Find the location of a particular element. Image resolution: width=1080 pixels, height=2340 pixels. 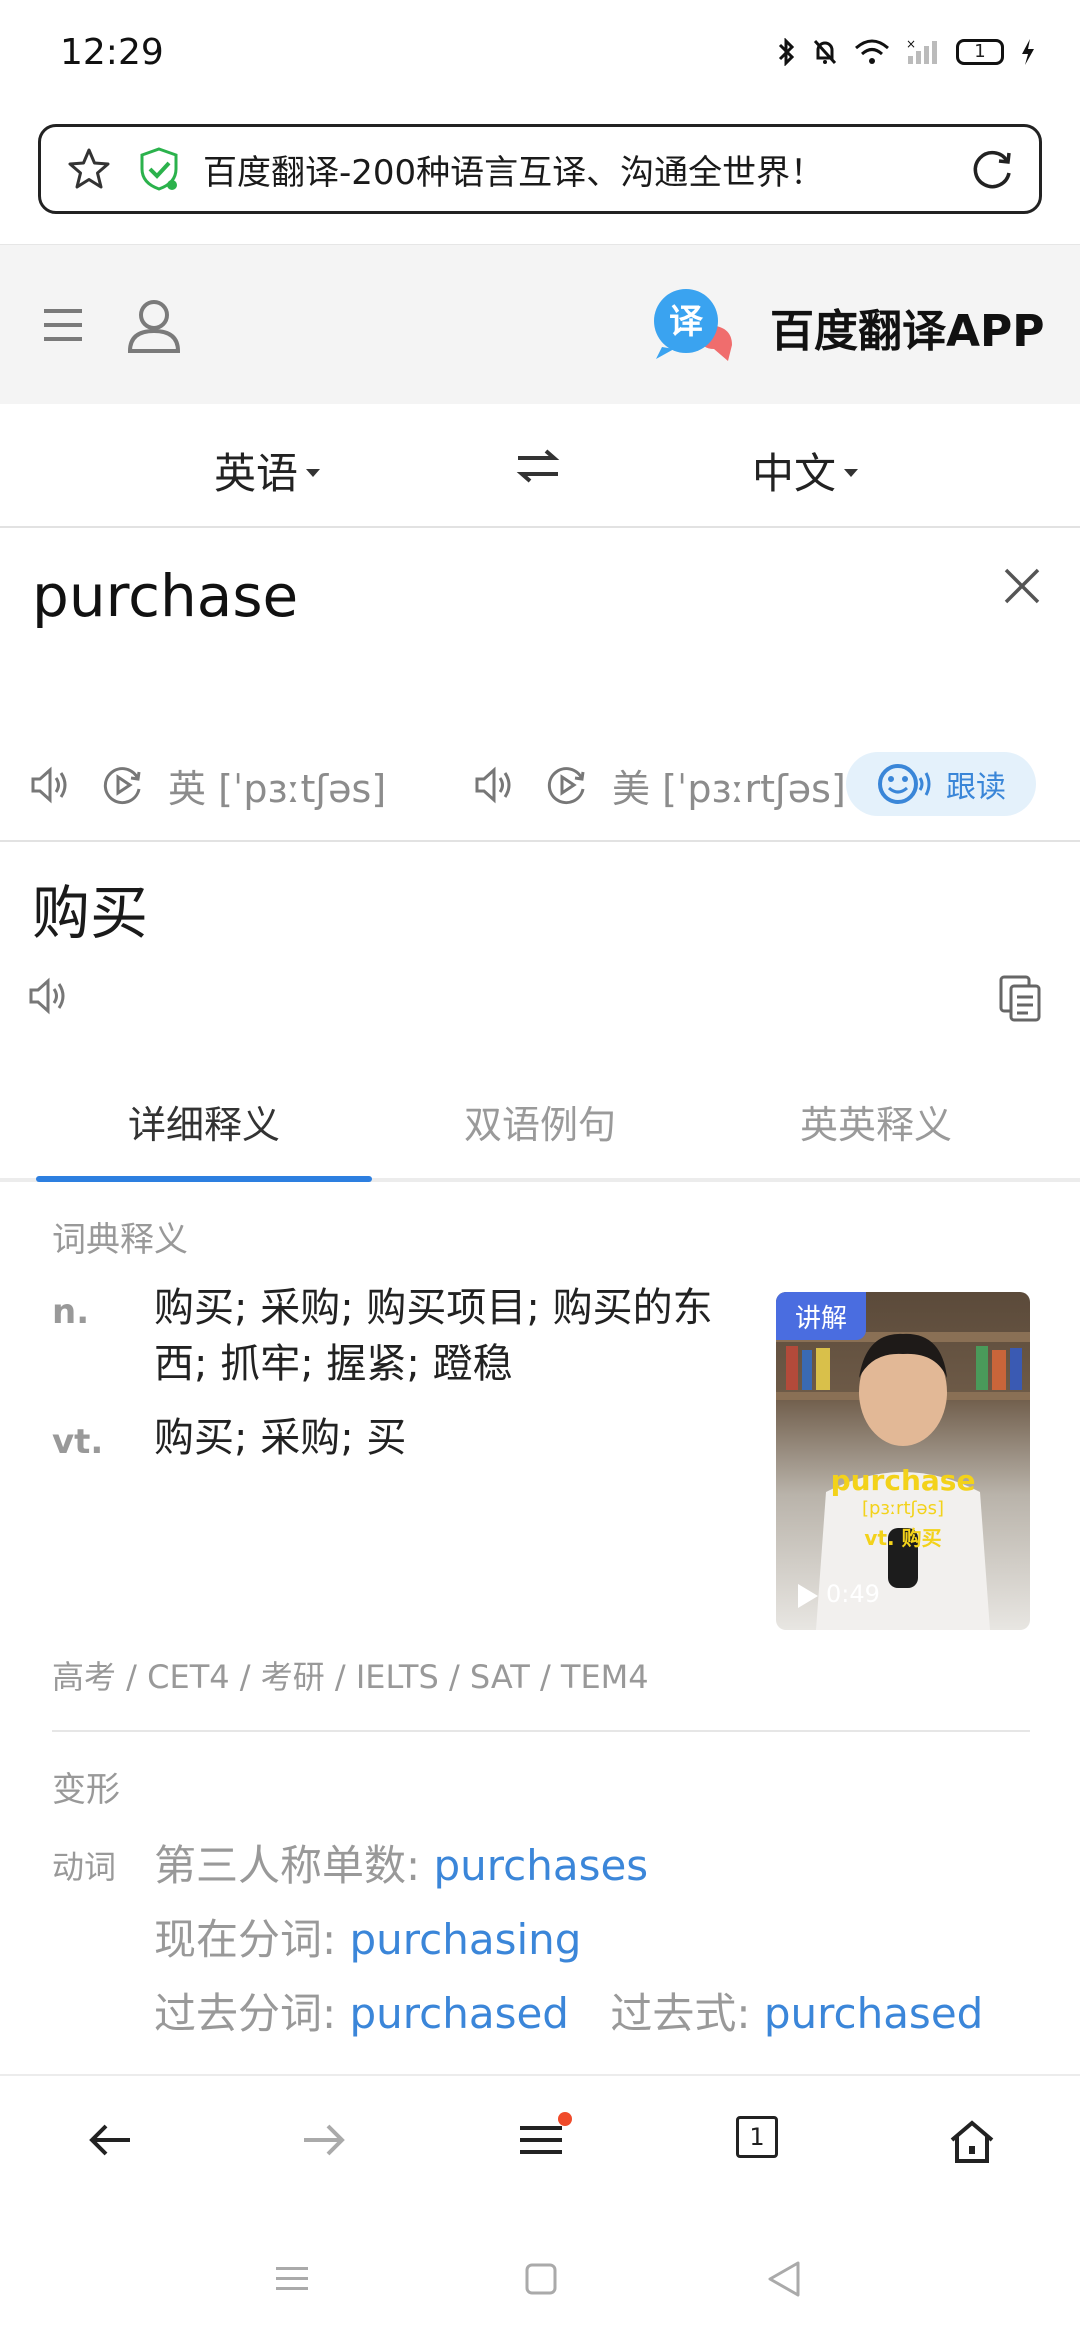

tabs-count-button: 1 is located at coordinates (757, 2137).